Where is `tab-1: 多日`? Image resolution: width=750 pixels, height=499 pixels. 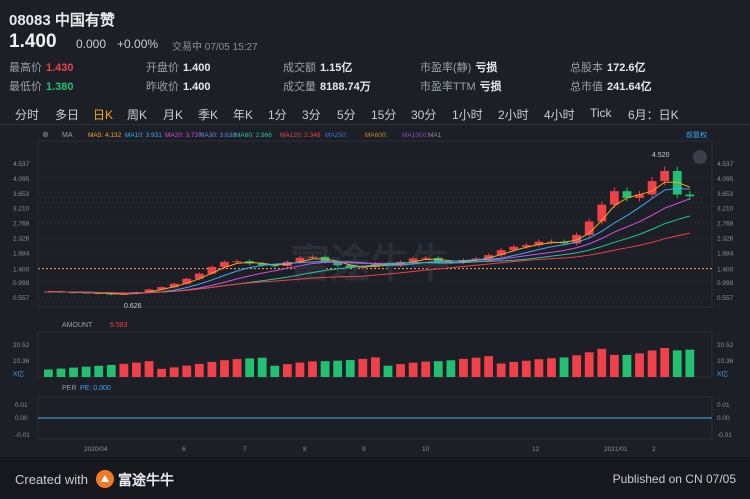
tab-1: 多日 is located at coordinates (67, 114).